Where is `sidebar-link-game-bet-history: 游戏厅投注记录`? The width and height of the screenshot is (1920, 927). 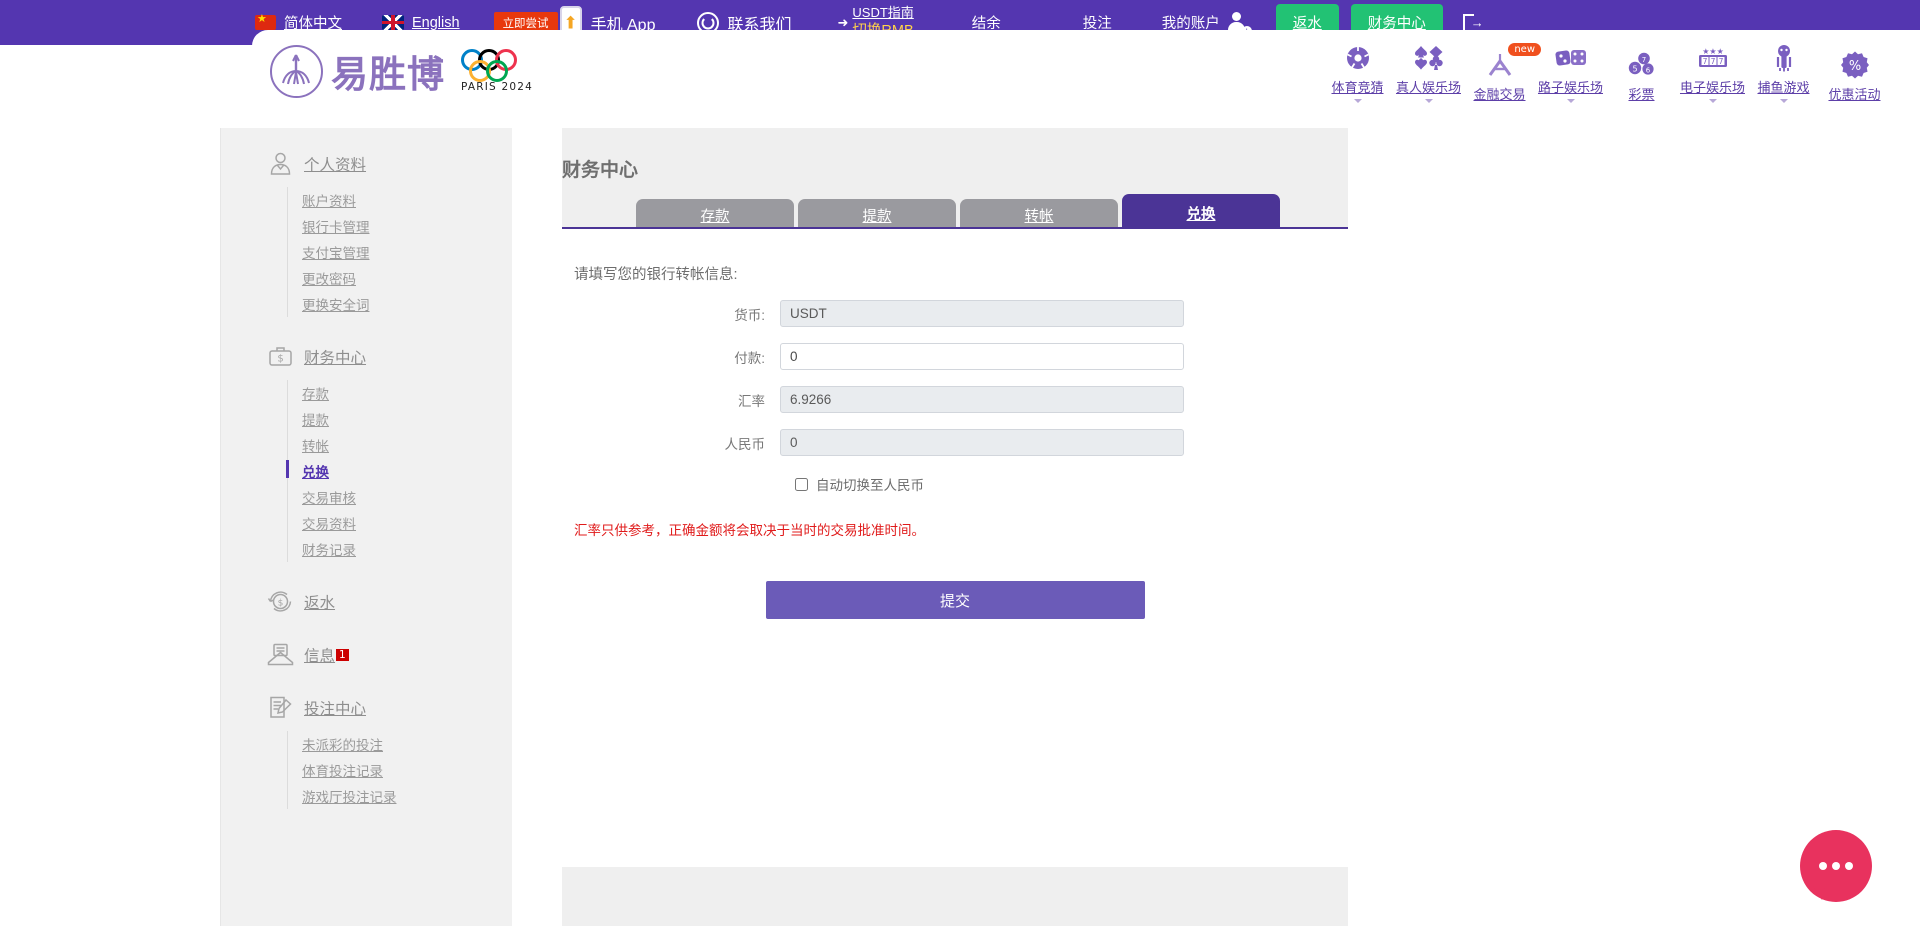
sidebar-link-game-bet-history: 游戏厅投注记录 is located at coordinates (400, 796).